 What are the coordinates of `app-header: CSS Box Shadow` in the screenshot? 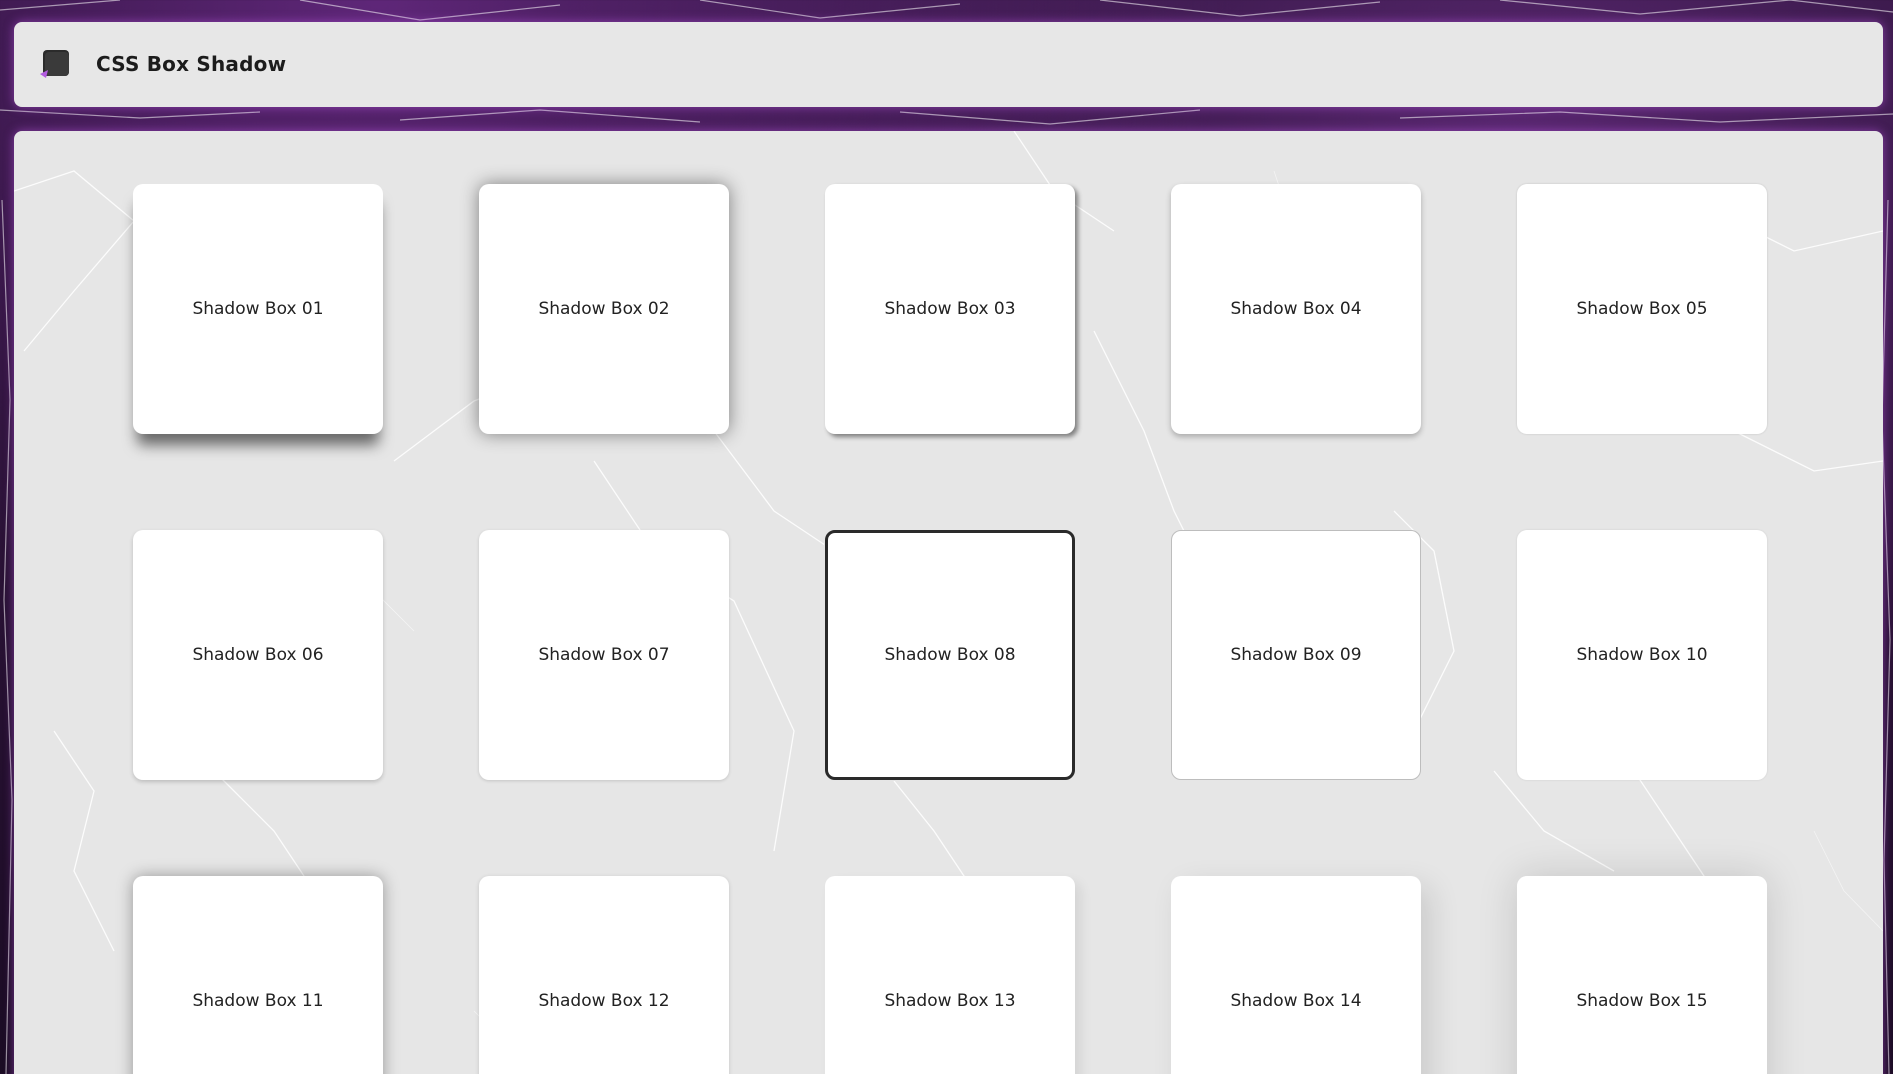 It's located at (948, 64).